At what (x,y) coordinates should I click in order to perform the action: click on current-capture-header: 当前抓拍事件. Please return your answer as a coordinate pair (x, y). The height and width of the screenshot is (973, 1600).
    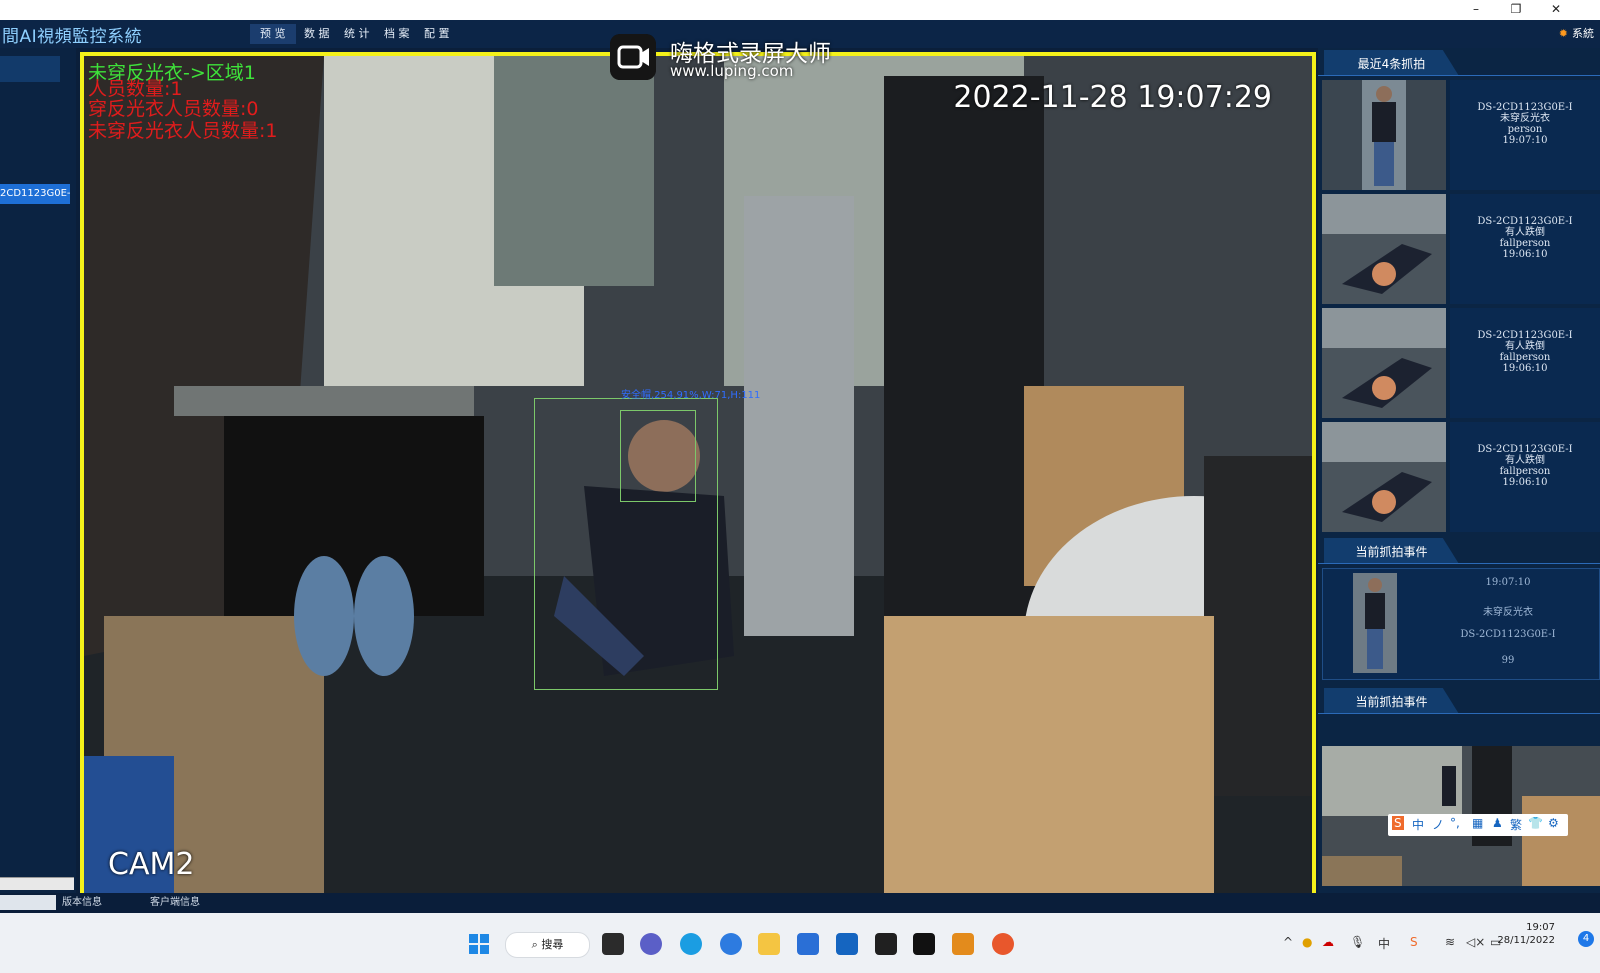
    Looking at the image, I should click on (1459, 551).